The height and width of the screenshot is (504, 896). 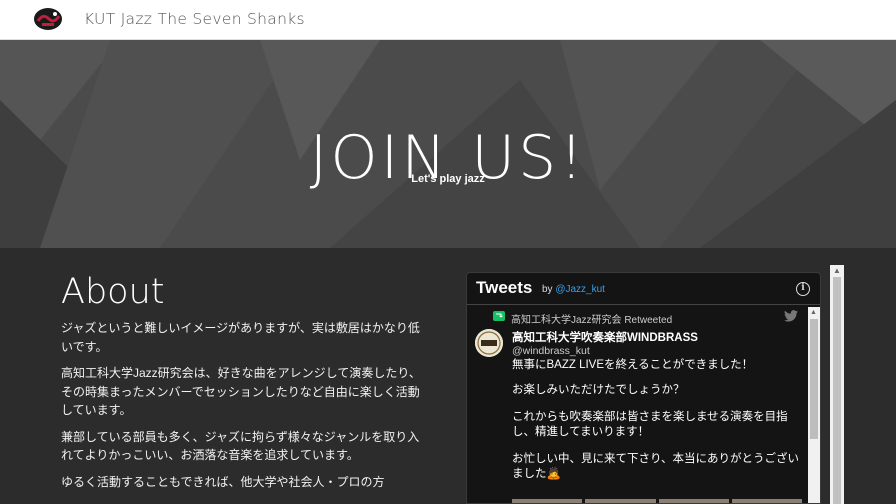 What do you see at coordinates (814, 379) in the screenshot?
I see `widget-scrollbar-thumb` at bounding box center [814, 379].